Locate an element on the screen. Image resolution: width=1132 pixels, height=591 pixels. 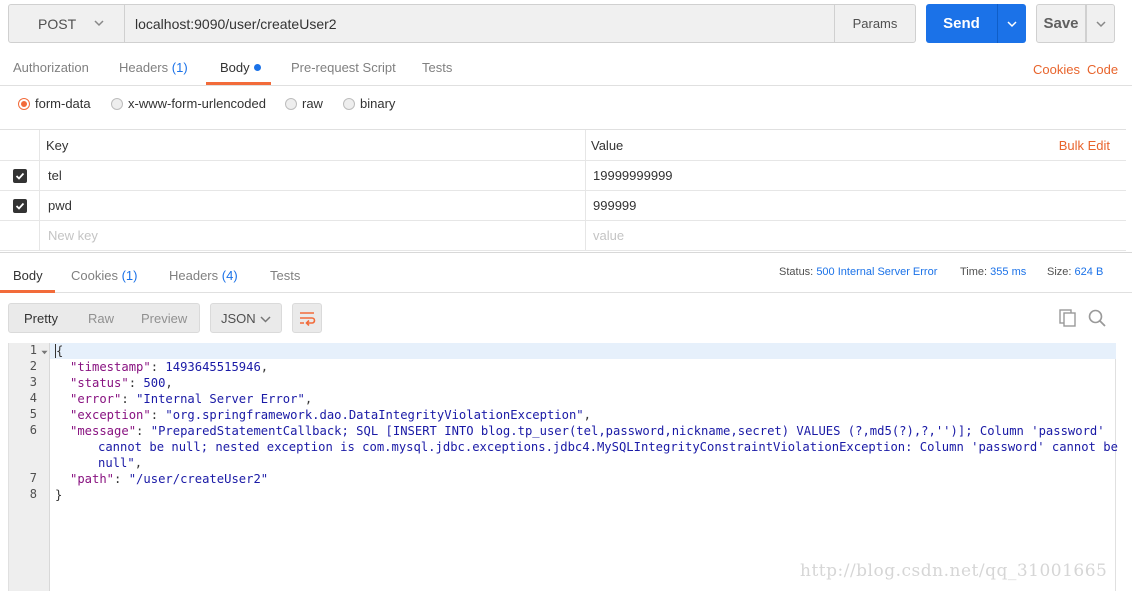
radio-x-www-form-urlencoded: x-www-form-urlencoded is located at coordinates (188, 103).